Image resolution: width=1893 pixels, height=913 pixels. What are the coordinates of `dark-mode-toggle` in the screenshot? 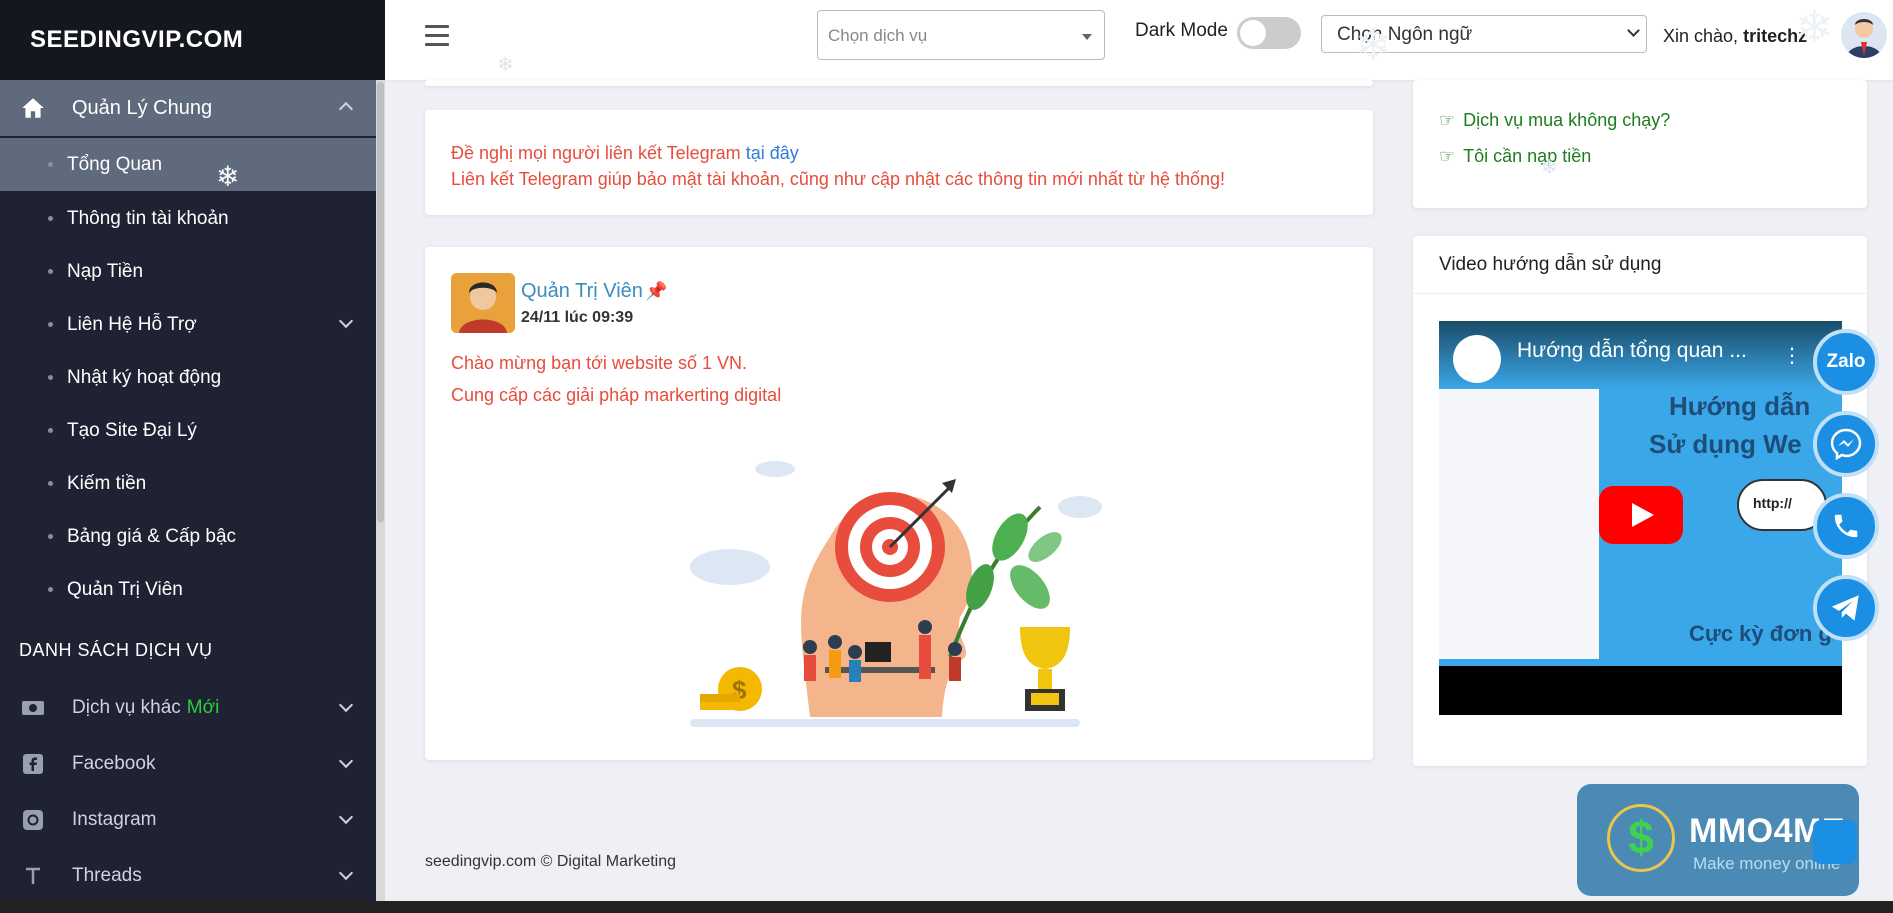 It's located at (1269, 33).